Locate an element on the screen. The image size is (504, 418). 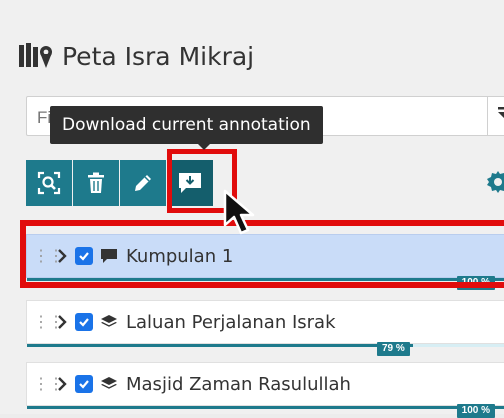
layer-progress-badge: 79 % is located at coordinates (393, 349).